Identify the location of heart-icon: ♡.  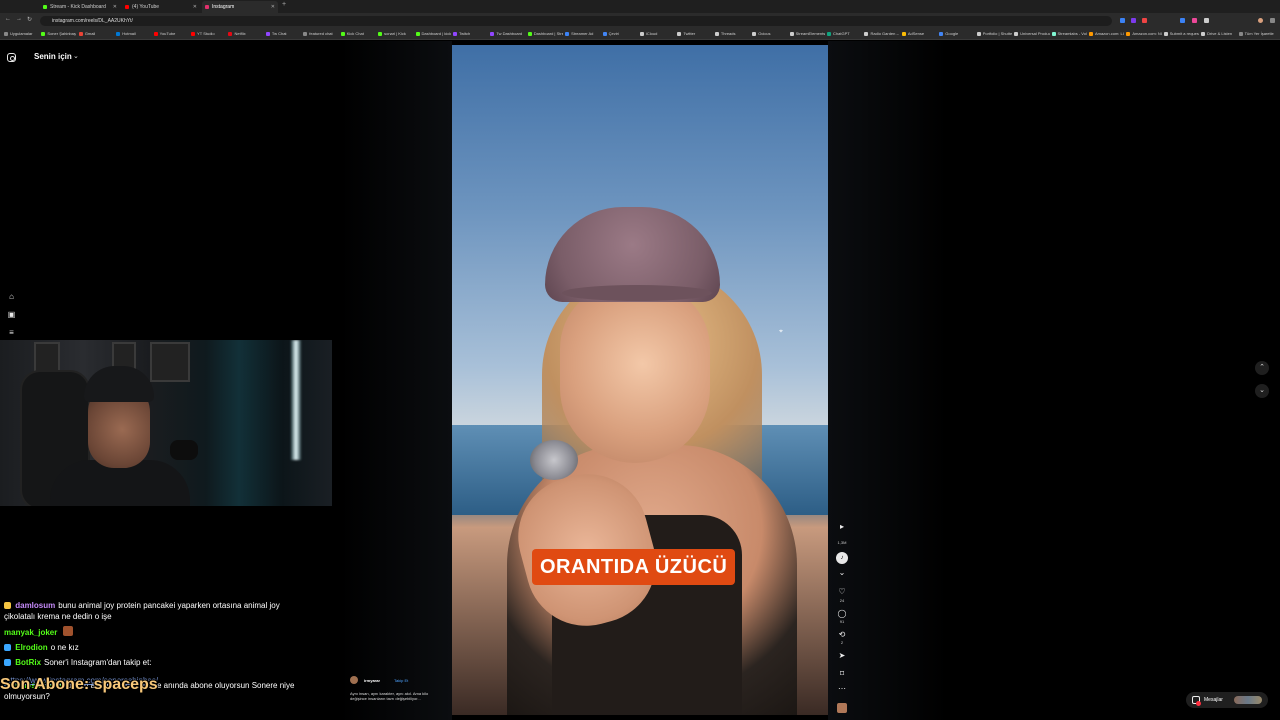
(842, 591).